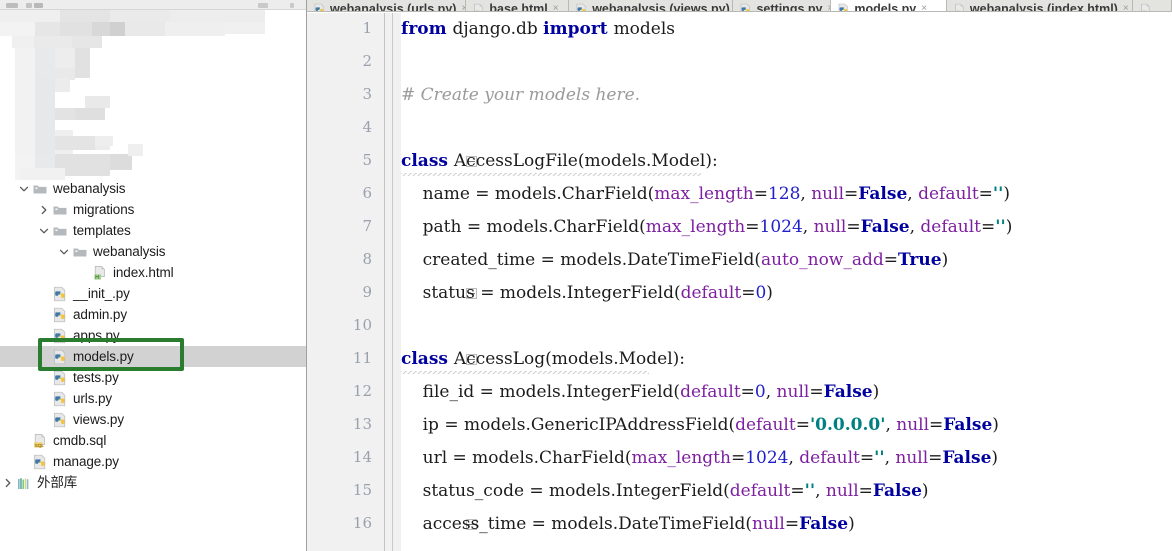  What do you see at coordinates (153, 188) in the screenshot?
I see `tree-item-webanalysis: webanalysis` at bounding box center [153, 188].